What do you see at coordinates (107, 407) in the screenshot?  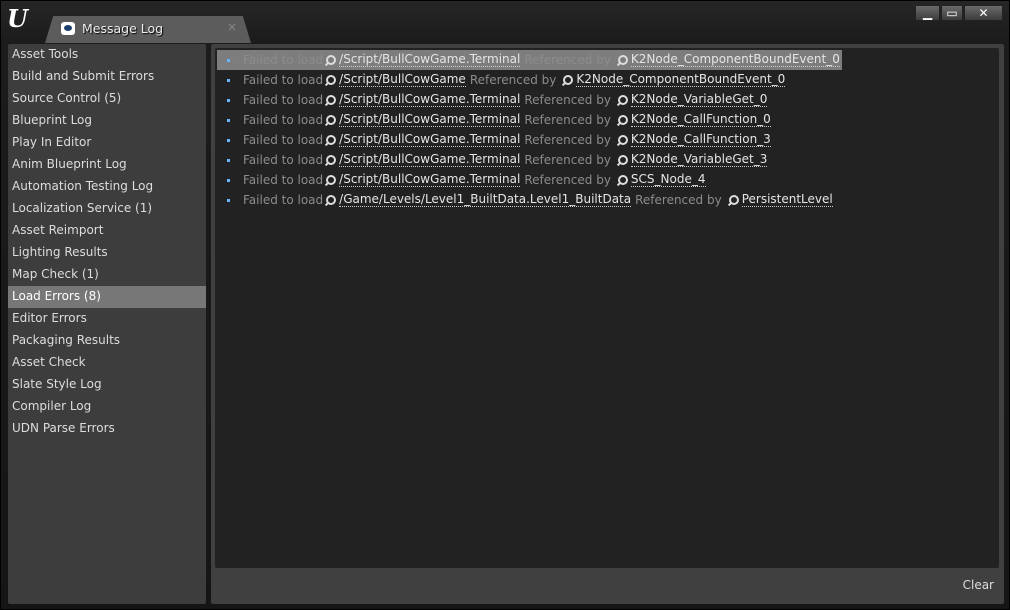 I see `sidebar-item: Compiler Log` at bounding box center [107, 407].